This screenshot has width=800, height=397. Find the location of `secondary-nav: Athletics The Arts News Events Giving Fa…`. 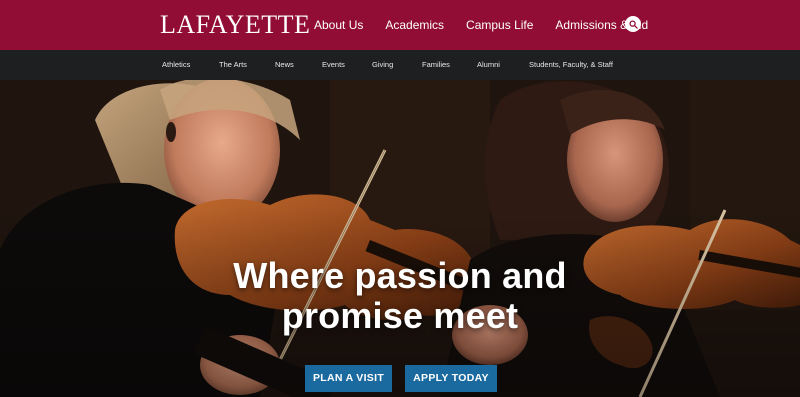

secondary-nav: Athletics The Arts News Events Giving Fa… is located at coordinates (400, 65).